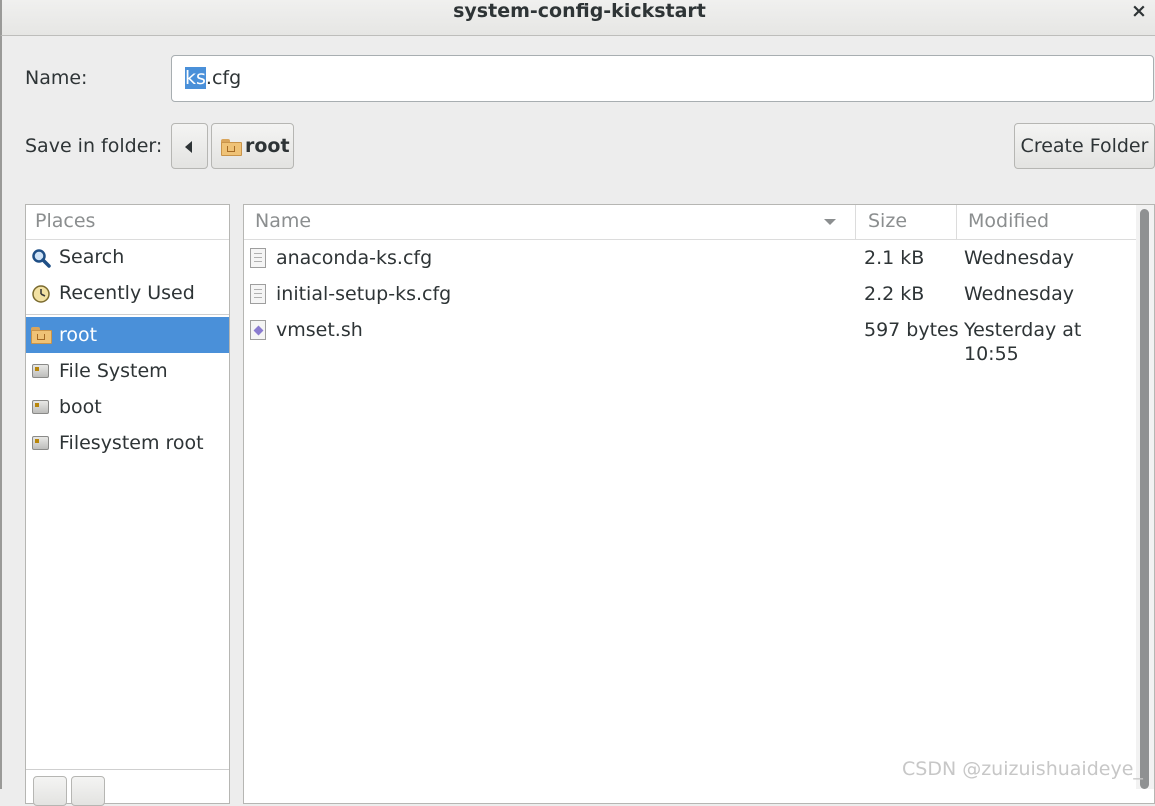  Describe the element at coordinates (78, 335) in the screenshot. I see `sidebar-item-label: root` at that location.